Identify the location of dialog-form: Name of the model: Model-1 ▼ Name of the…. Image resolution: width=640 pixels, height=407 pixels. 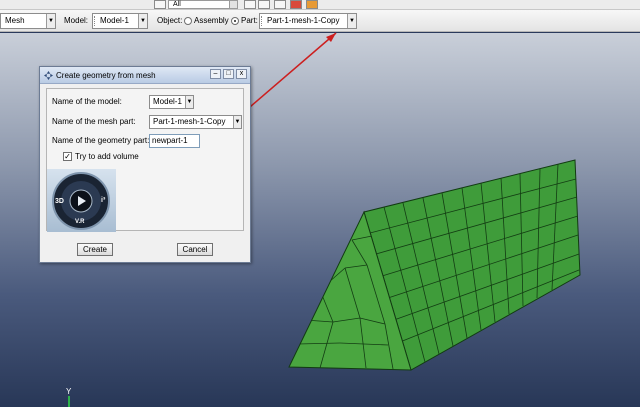
(145, 160).